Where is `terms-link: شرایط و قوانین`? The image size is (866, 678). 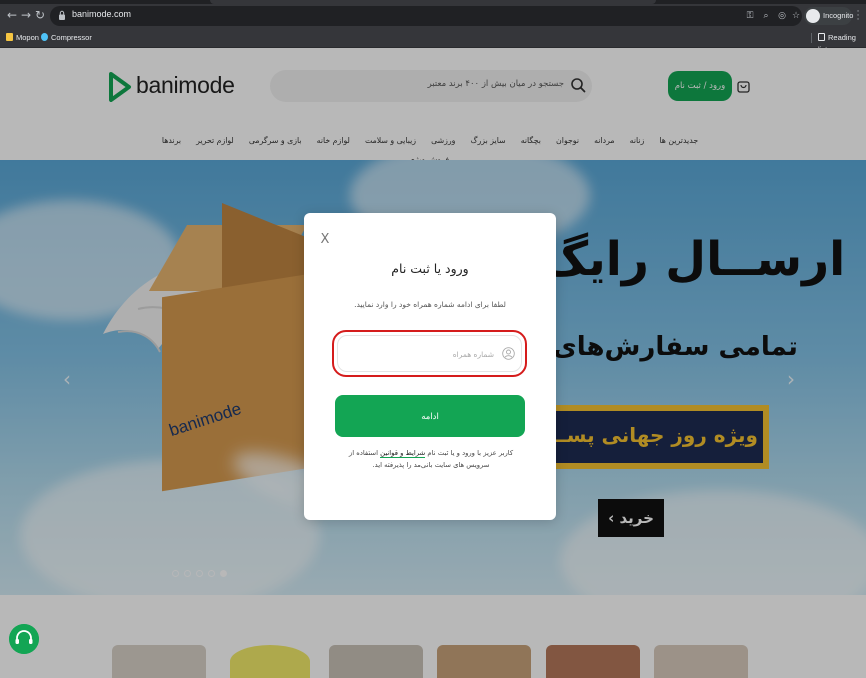
terms-link: شرایط و قوانین is located at coordinates (403, 453).